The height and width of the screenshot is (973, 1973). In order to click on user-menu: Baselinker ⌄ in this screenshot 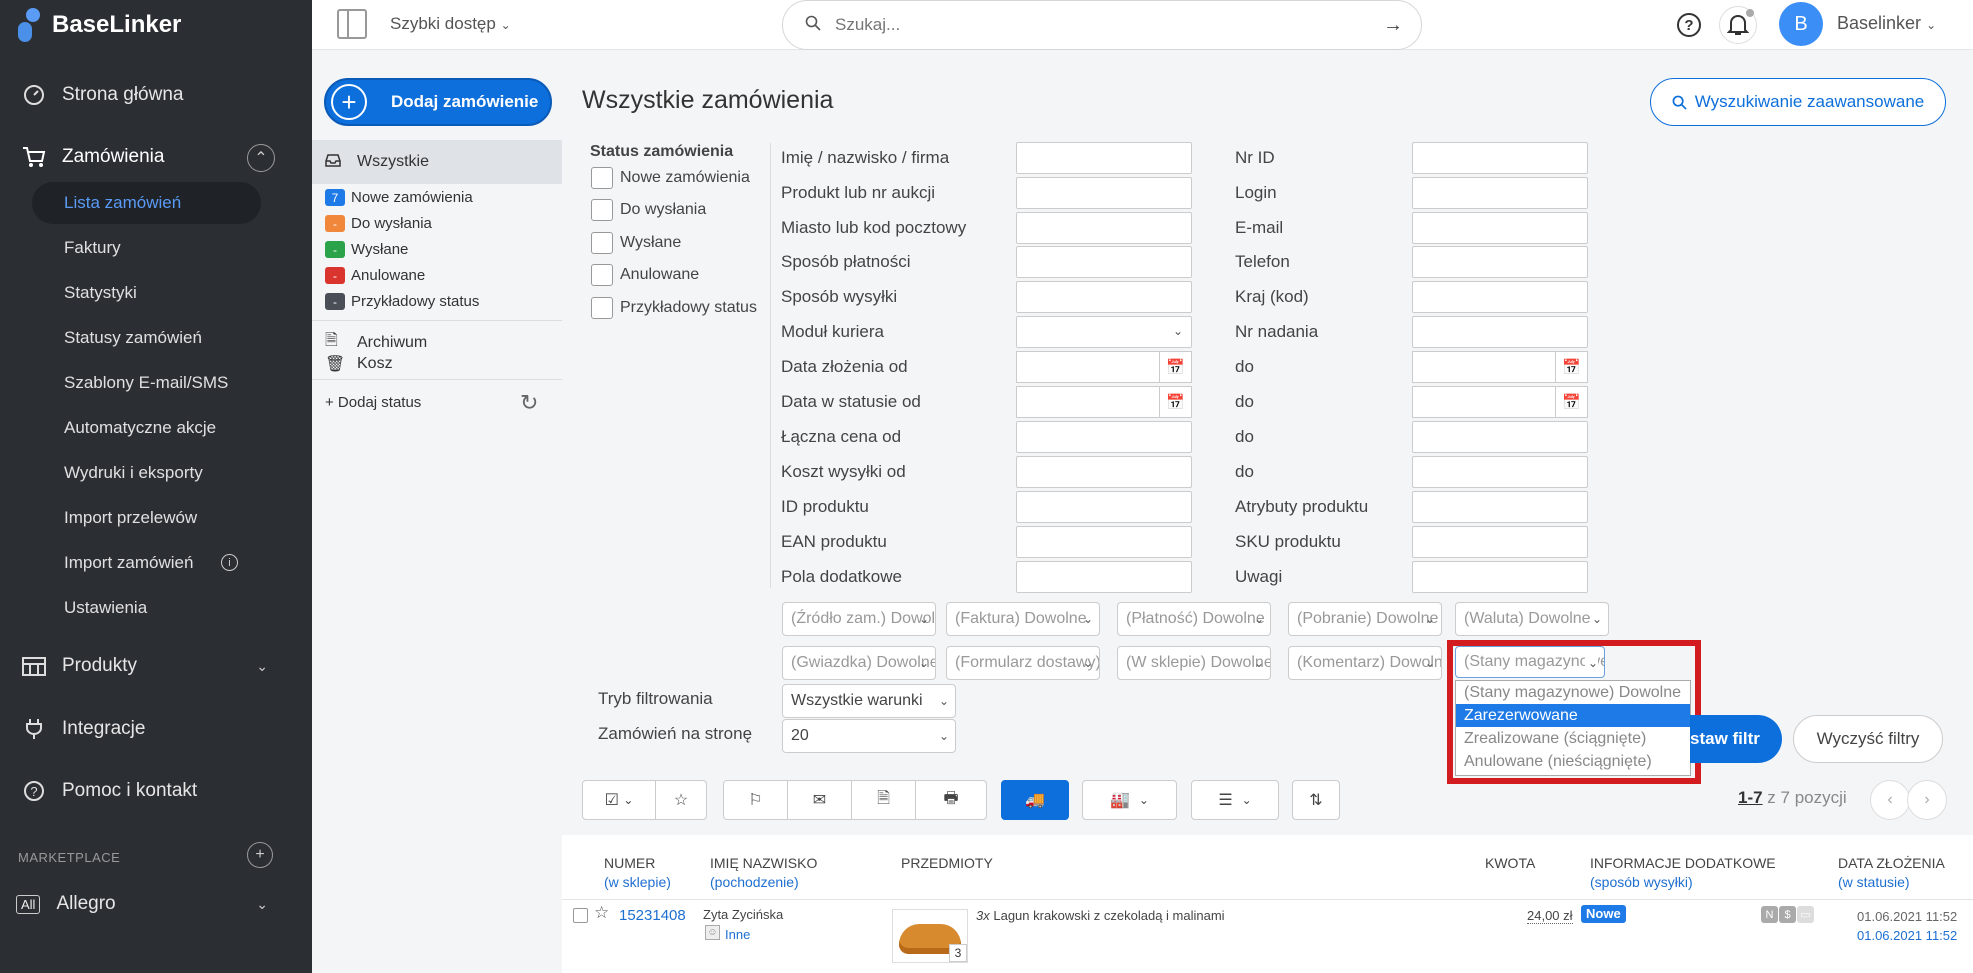, I will do `click(1886, 23)`.